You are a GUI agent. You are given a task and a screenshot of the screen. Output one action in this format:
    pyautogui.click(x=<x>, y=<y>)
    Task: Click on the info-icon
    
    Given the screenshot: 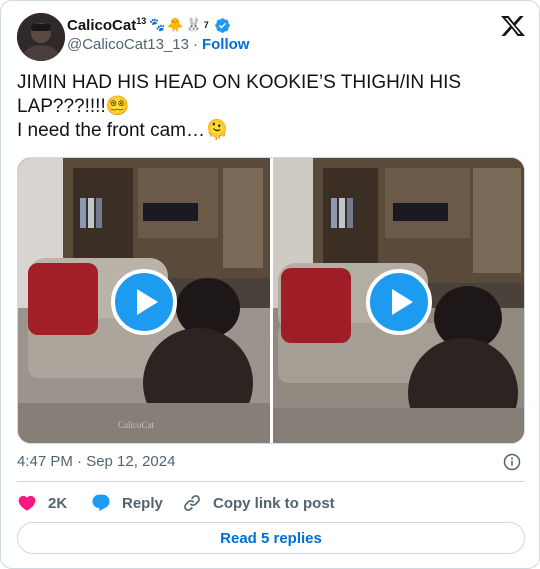 What is the action you would take?
    pyautogui.click(x=512, y=462)
    